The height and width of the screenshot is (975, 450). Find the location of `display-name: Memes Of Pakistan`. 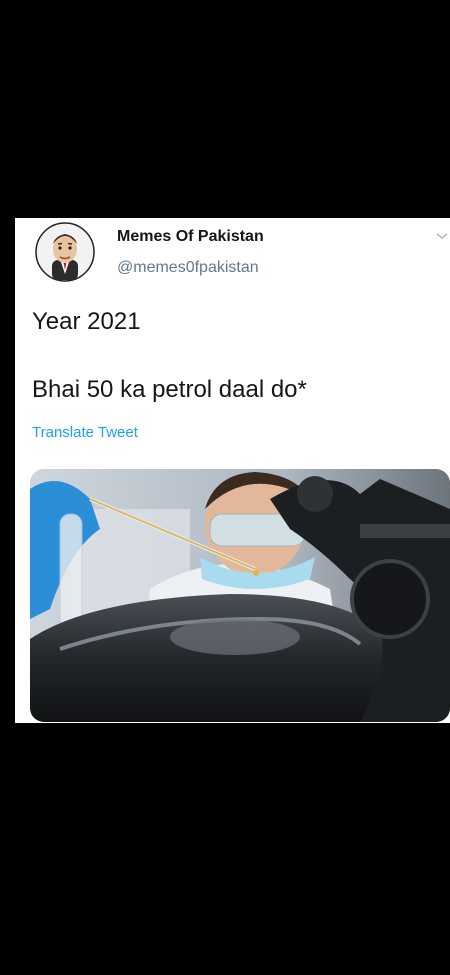

display-name: Memes Of Pakistan is located at coordinates (190, 237).